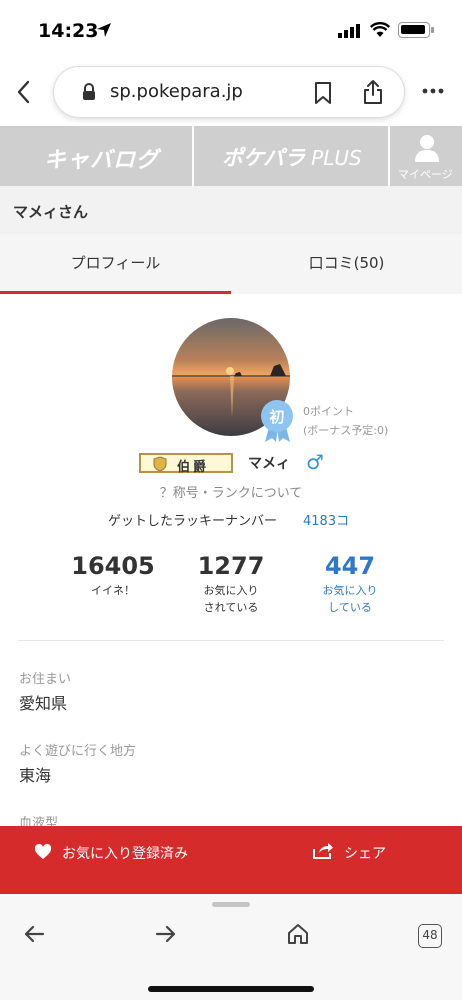 The width and height of the screenshot is (462, 1000). I want to click on cabalog-logo: キャバログ, so click(102, 160).